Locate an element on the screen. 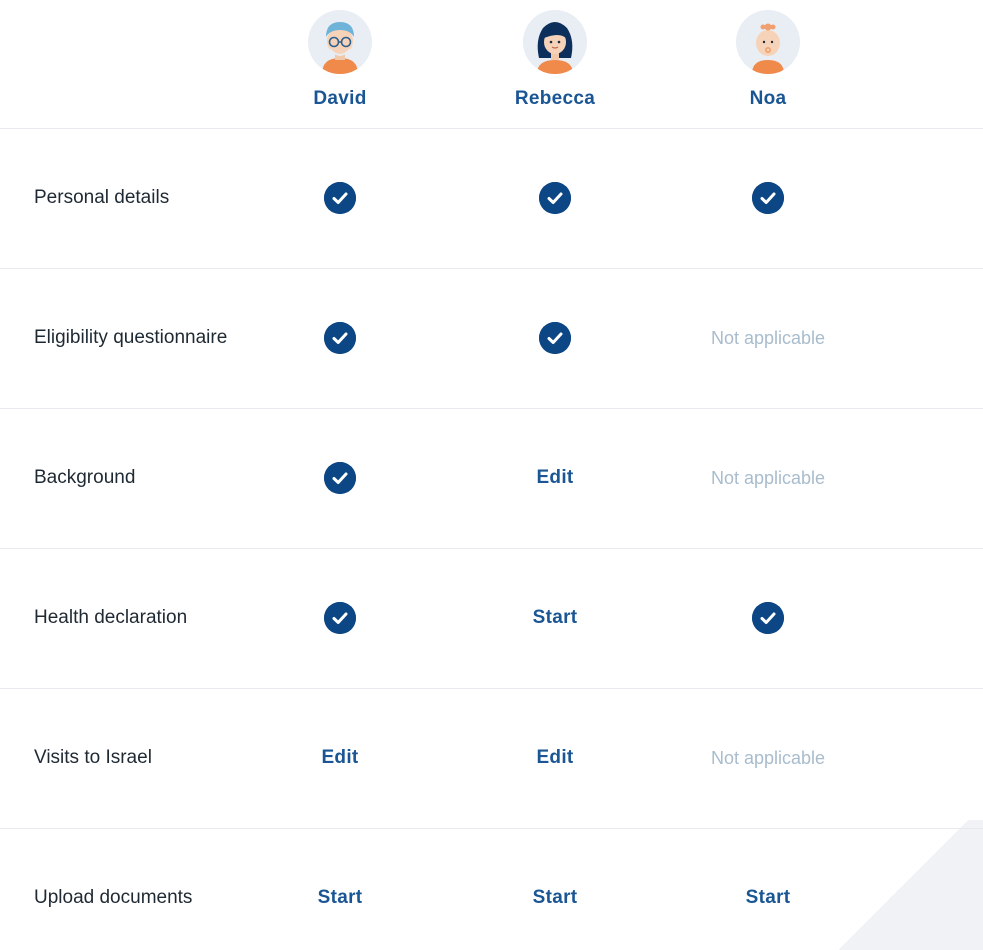 This screenshot has width=983, height=950. table-row: Personal details is located at coordinates (491, 198).